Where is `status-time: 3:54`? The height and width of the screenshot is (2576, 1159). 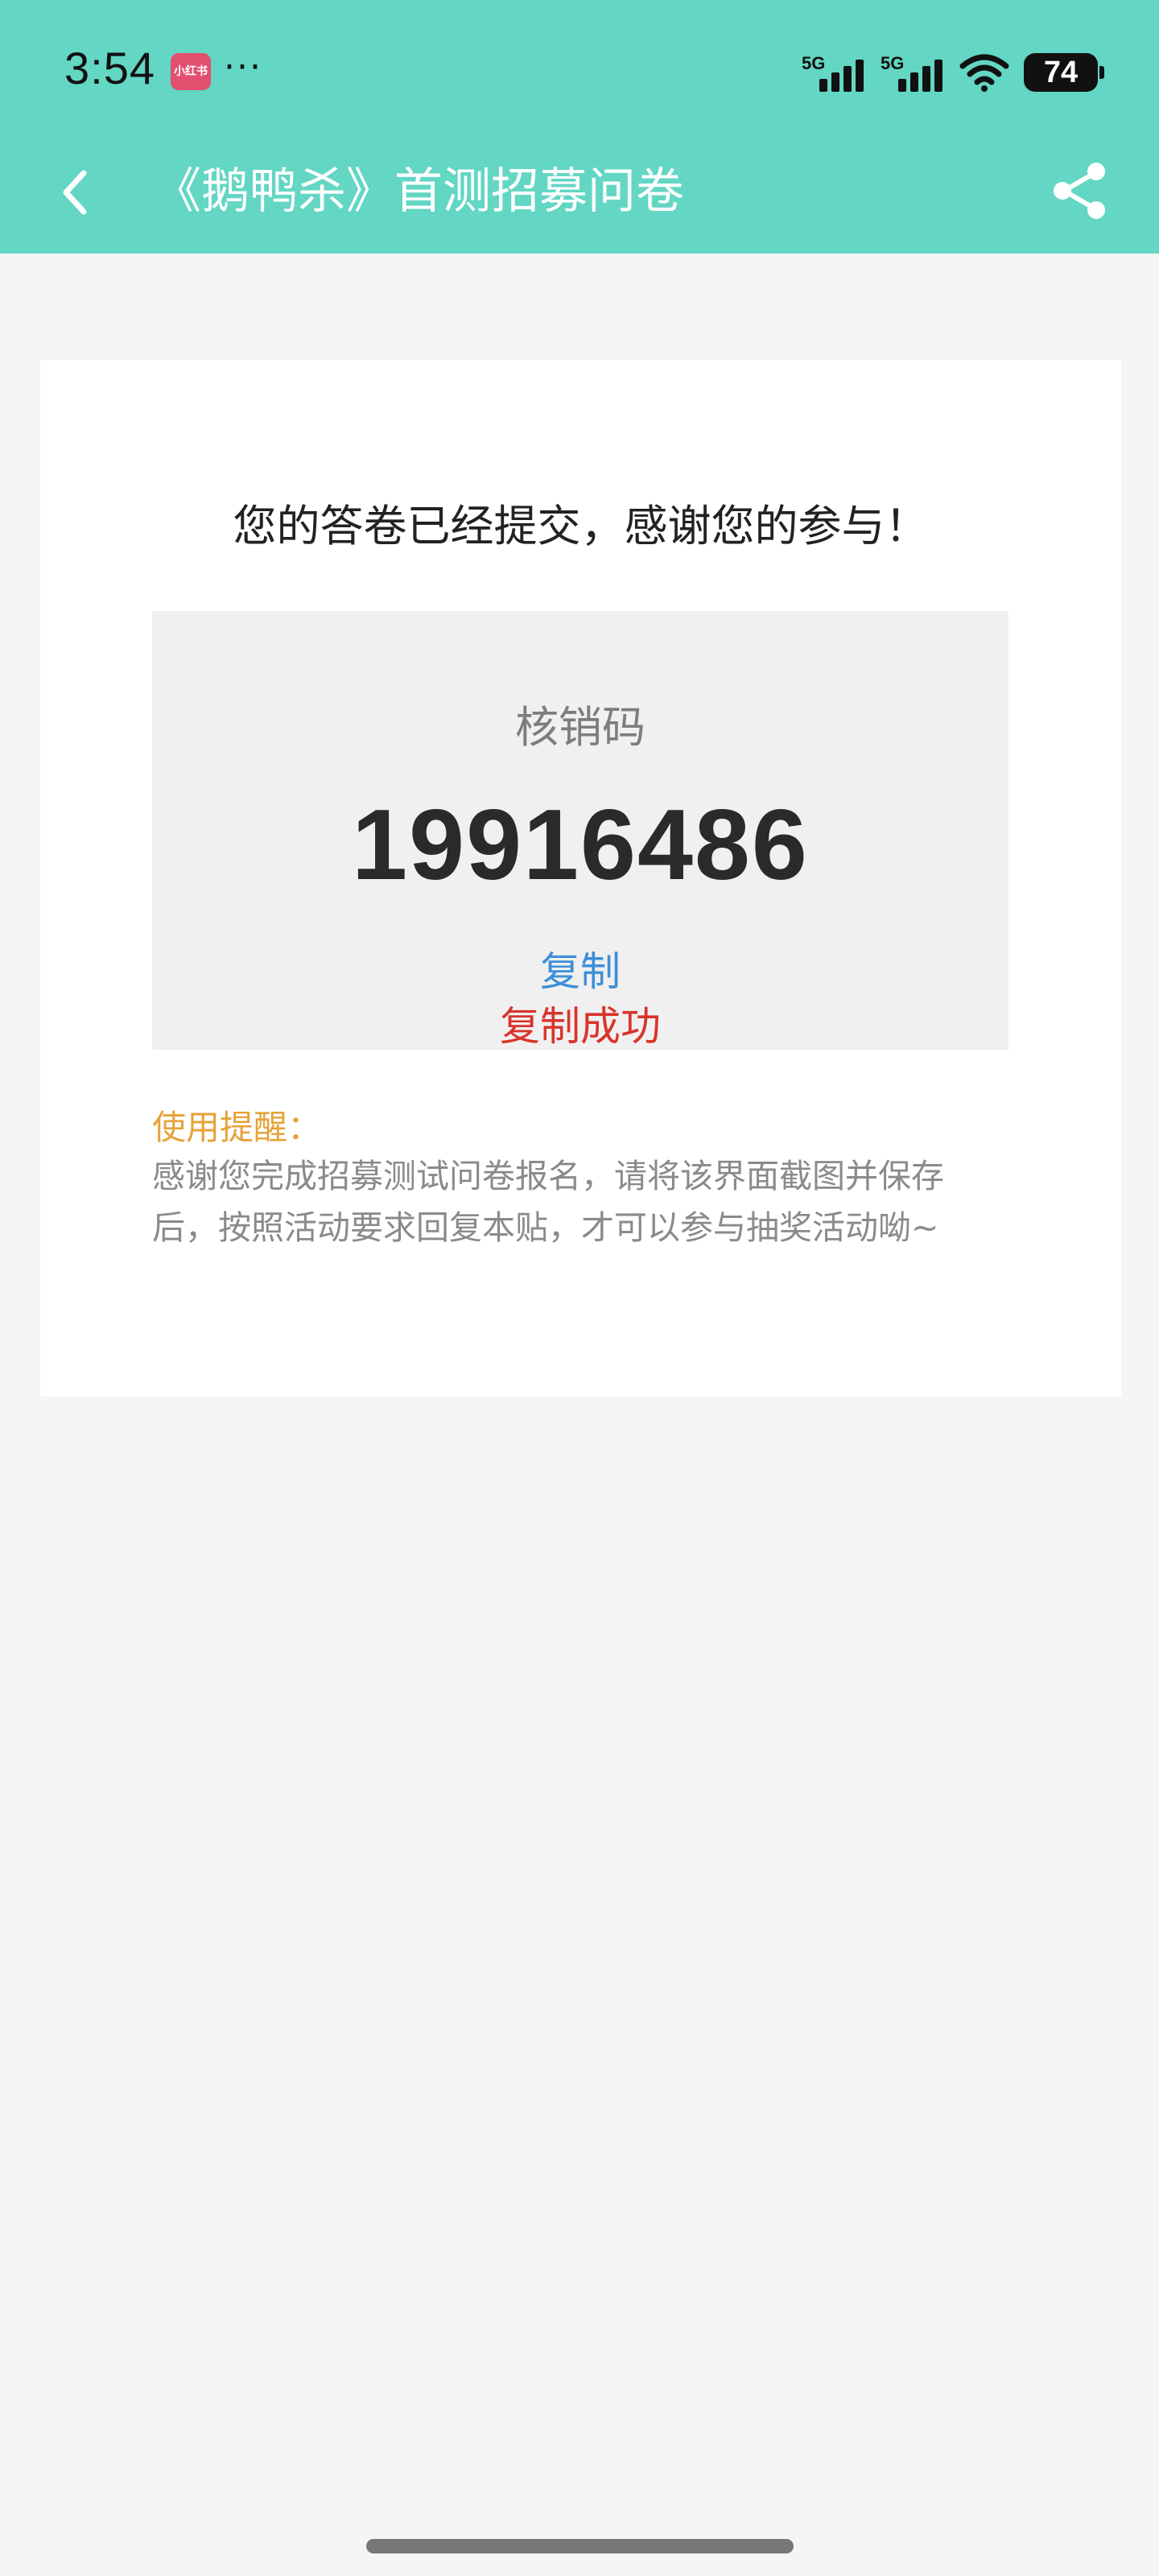 status-time: 3:54 is located at coordinates (110, 68).